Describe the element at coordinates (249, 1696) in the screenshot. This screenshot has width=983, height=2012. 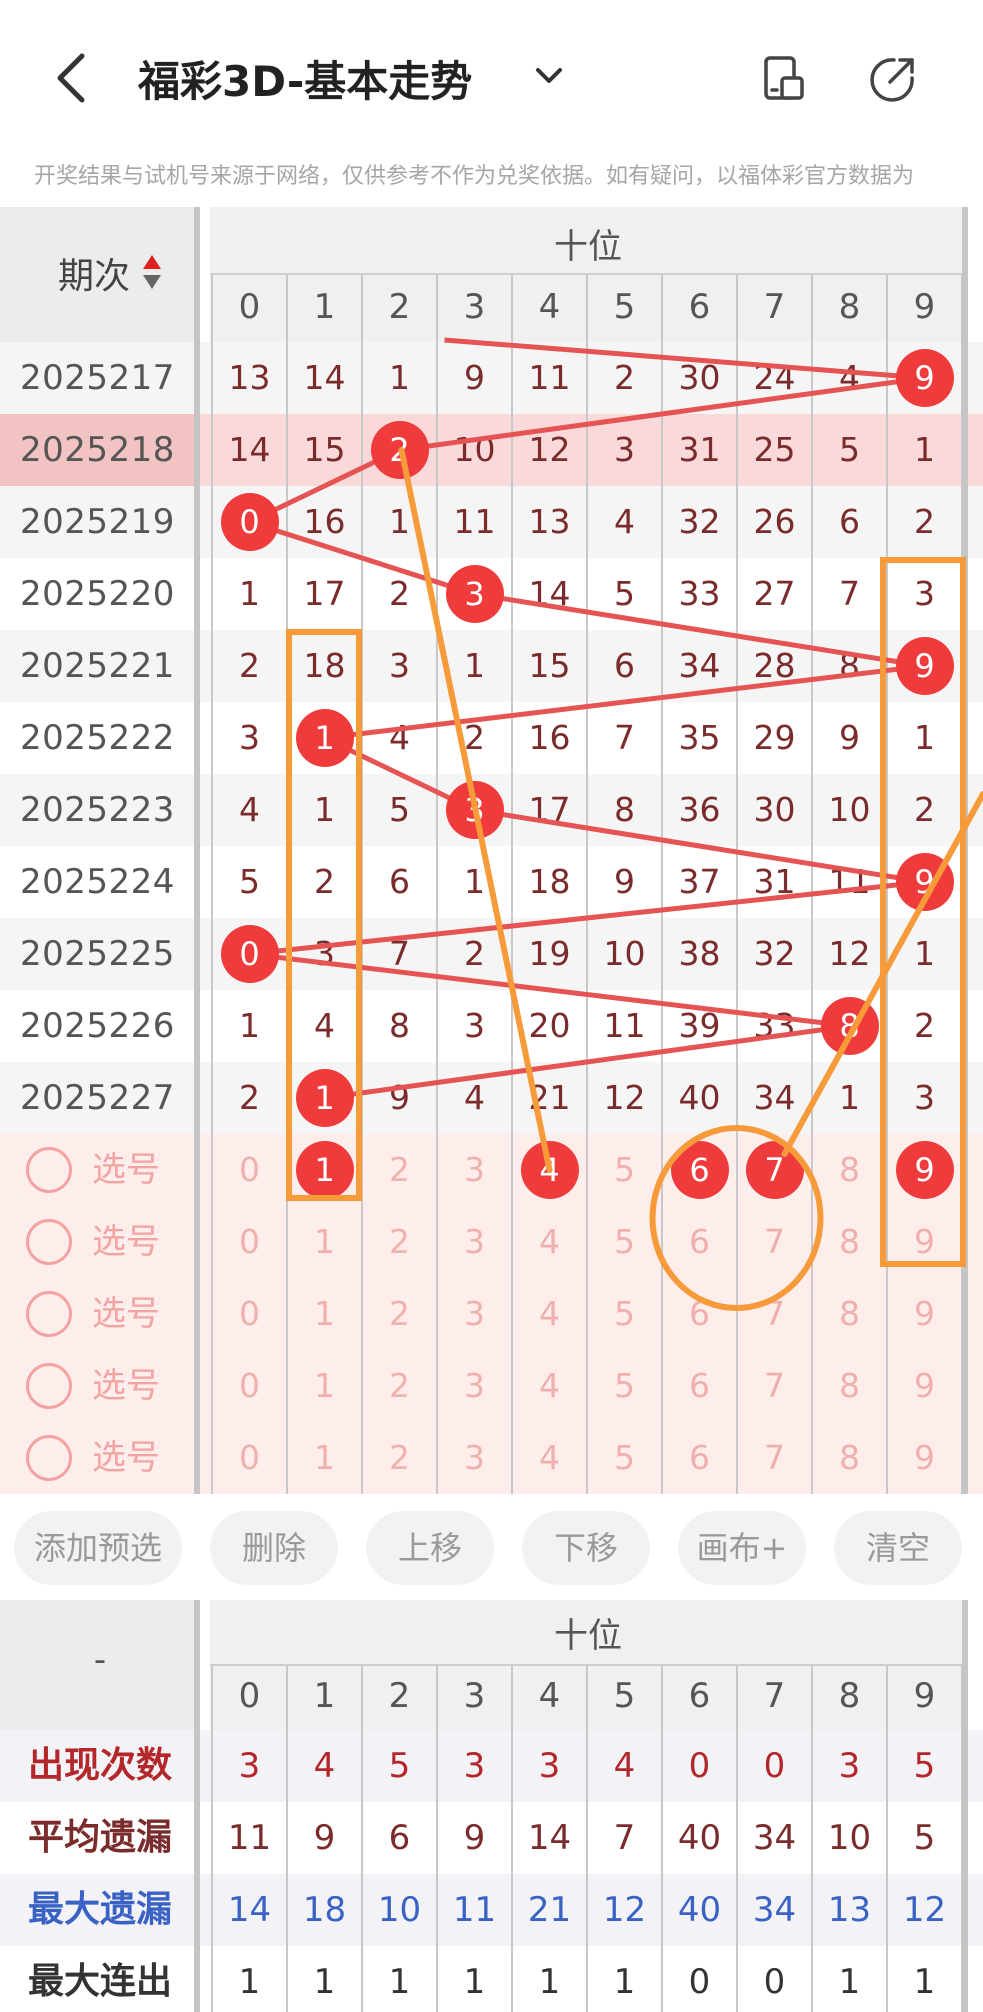
I see `stats-column-header-0: 0` at that location.